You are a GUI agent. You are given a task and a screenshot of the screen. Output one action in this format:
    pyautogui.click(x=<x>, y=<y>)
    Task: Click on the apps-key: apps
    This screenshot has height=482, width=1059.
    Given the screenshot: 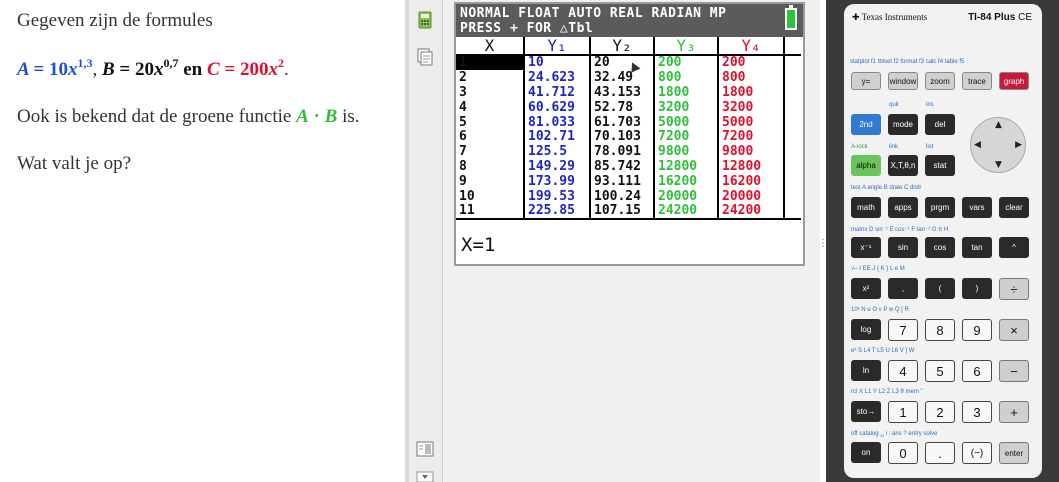 What is the action you would take?
    pyautogui.click(x=903, y=207)
    